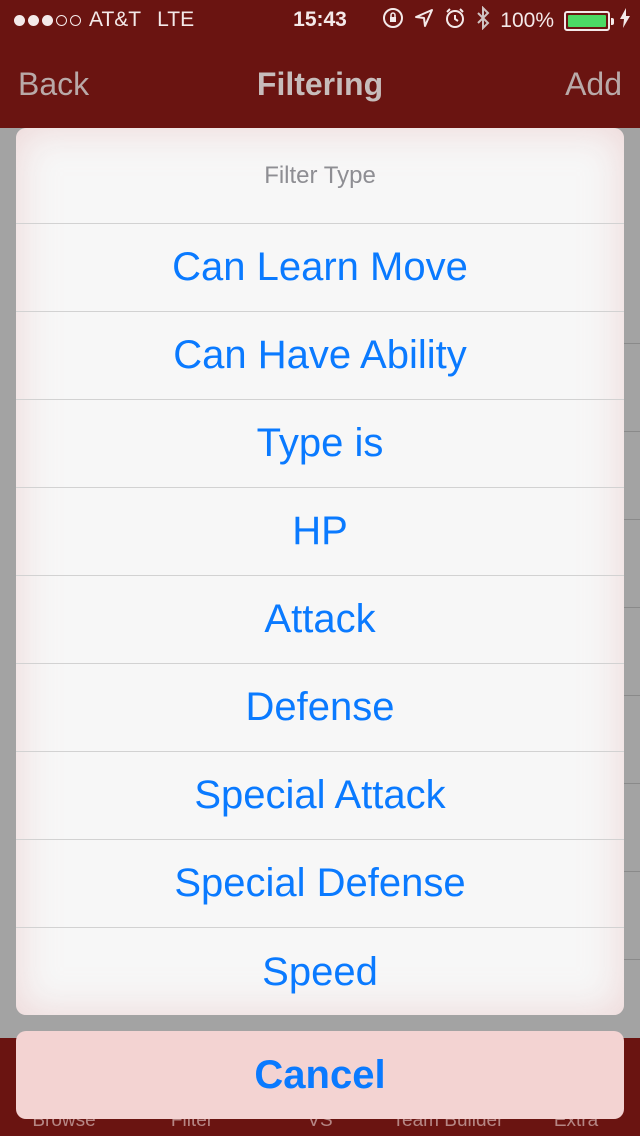 The height and width of the screenshot is (1136, 640). What do you see at coordinates (625, 21) in the screenshot?
I see `charging-icon` at bounding box center [625, 21].